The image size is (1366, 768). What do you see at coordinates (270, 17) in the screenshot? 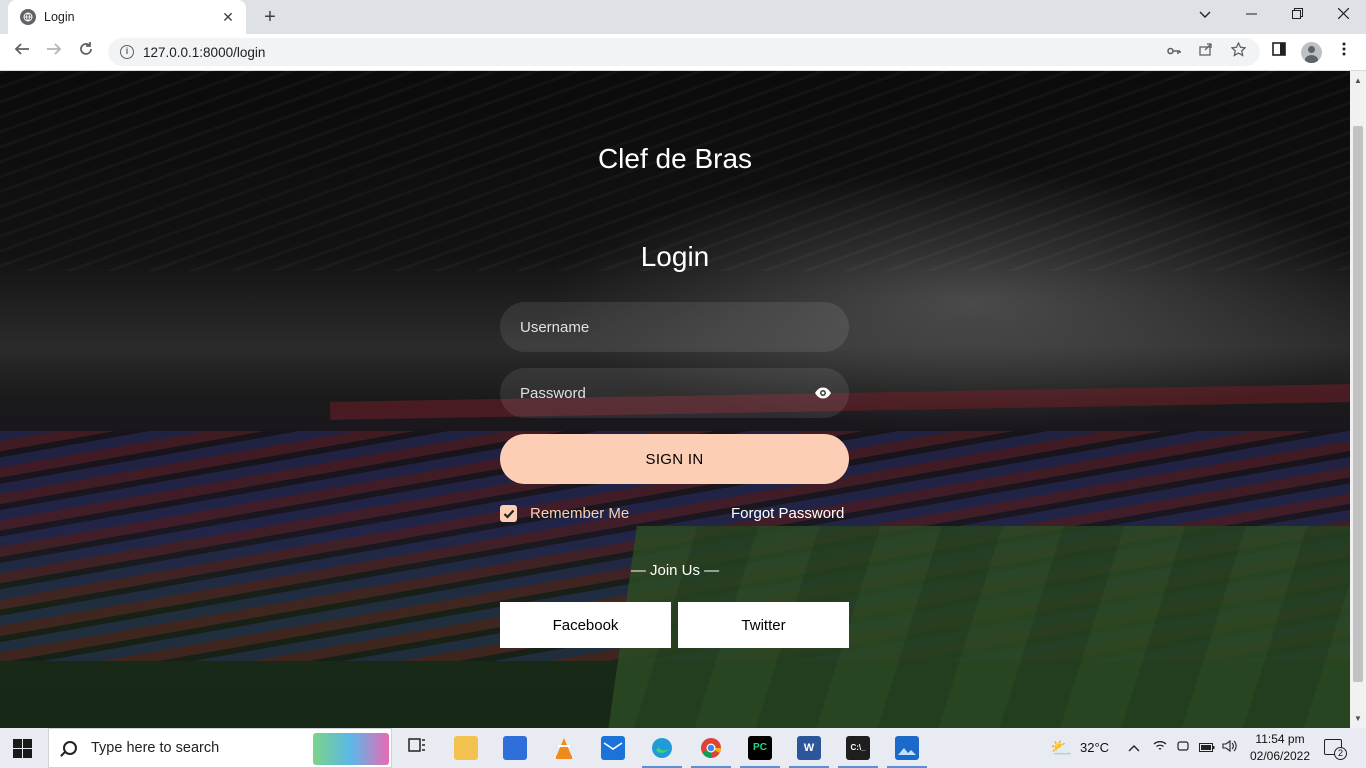
I see `new-tab-button: +` at bounding box center [270, 17].